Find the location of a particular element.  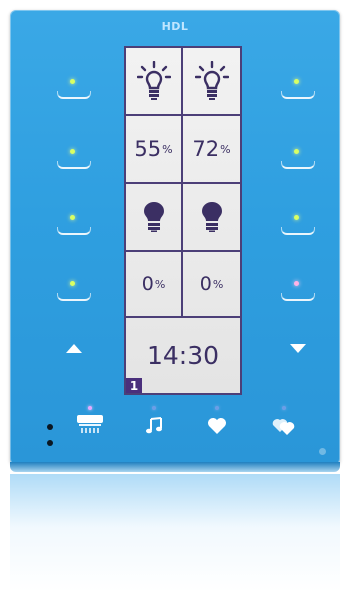

lcd-cell-level-left-2: 0% is located at coordinates (154, 285).